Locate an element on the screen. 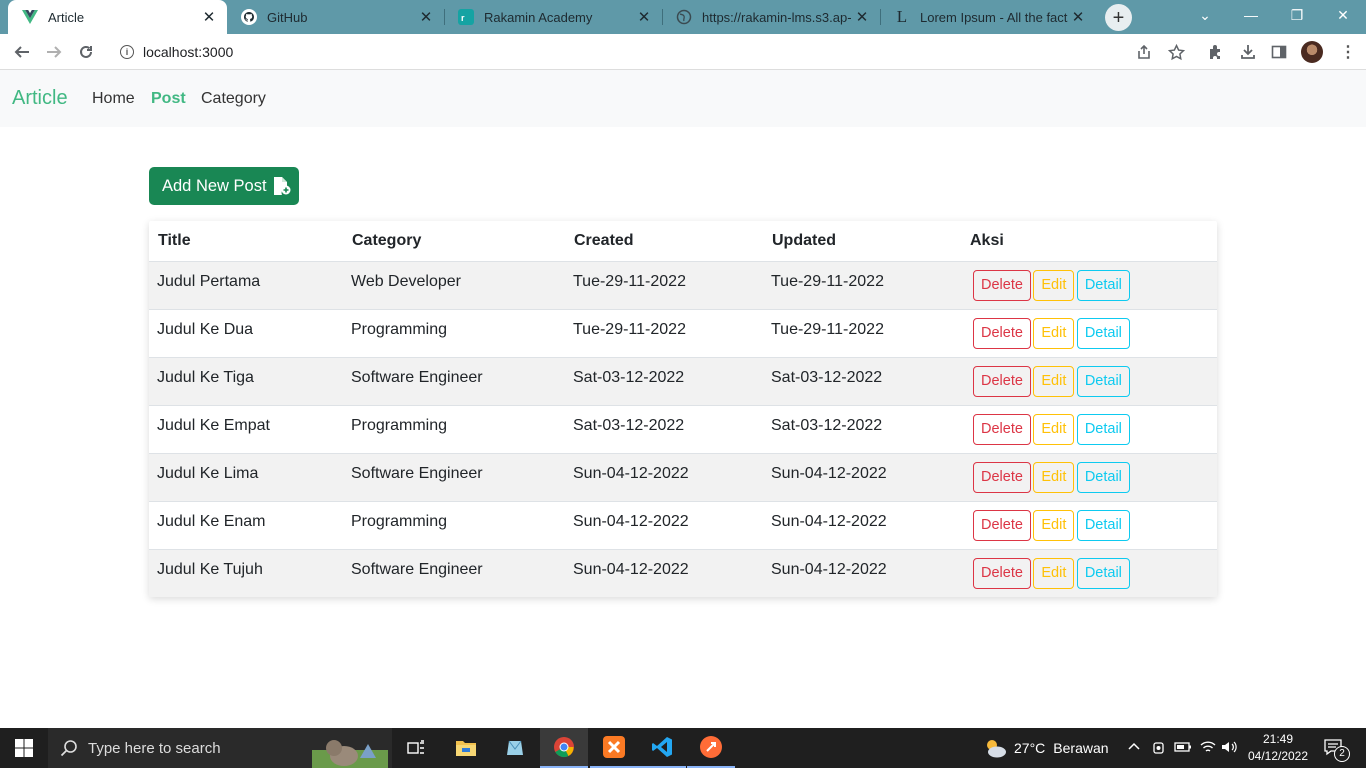 The width and height of the screenshot is (1366, 768). close-window-button: ✕ is located at coordinates (1343, 15).